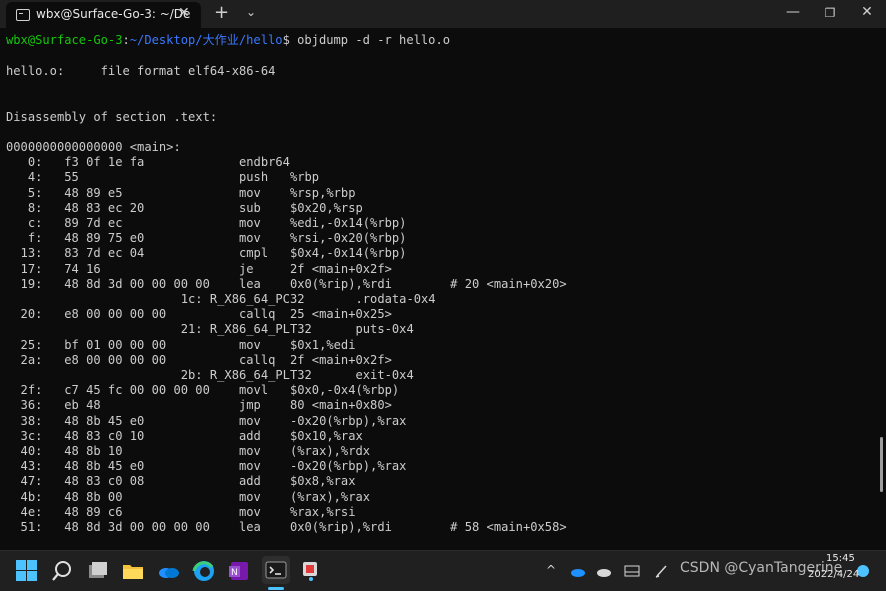 The image size is (886, 591). I want to click on new-tab-button: +, so click(221, 12).